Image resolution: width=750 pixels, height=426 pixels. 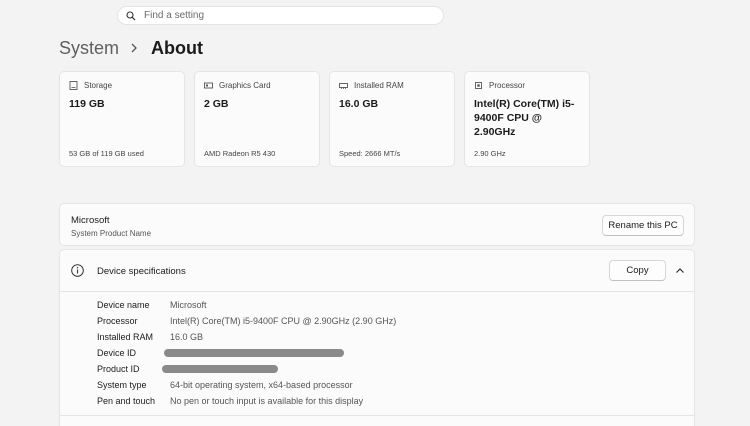 I want to click on spec-row-installed-ram: Installed RAM 16.0 GB, so click(x=150, y=337).